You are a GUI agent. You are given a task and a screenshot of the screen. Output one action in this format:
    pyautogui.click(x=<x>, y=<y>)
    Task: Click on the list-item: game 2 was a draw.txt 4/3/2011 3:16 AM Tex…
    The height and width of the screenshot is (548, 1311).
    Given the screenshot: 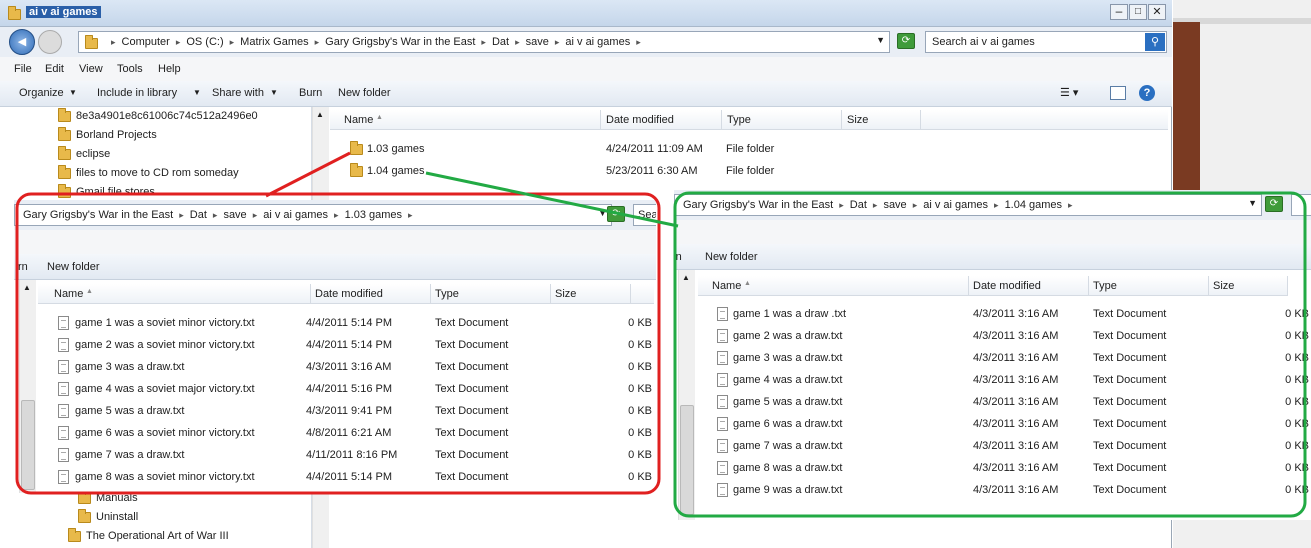 What is the action you would take?
    pyautogui.click(x=1014, y=336)
    